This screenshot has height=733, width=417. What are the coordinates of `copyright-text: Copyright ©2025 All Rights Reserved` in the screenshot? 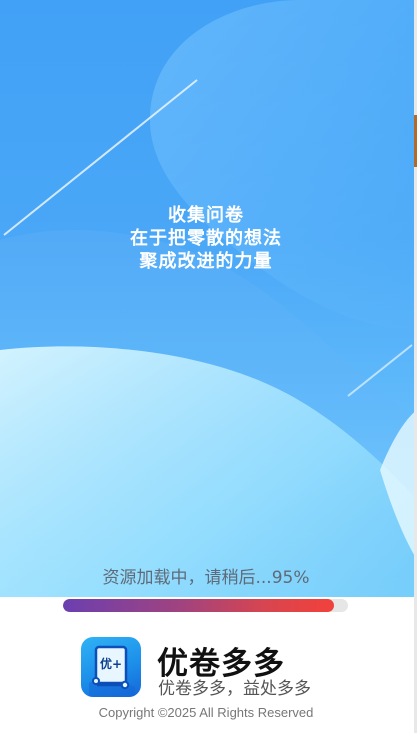 It's located at (206, 712).